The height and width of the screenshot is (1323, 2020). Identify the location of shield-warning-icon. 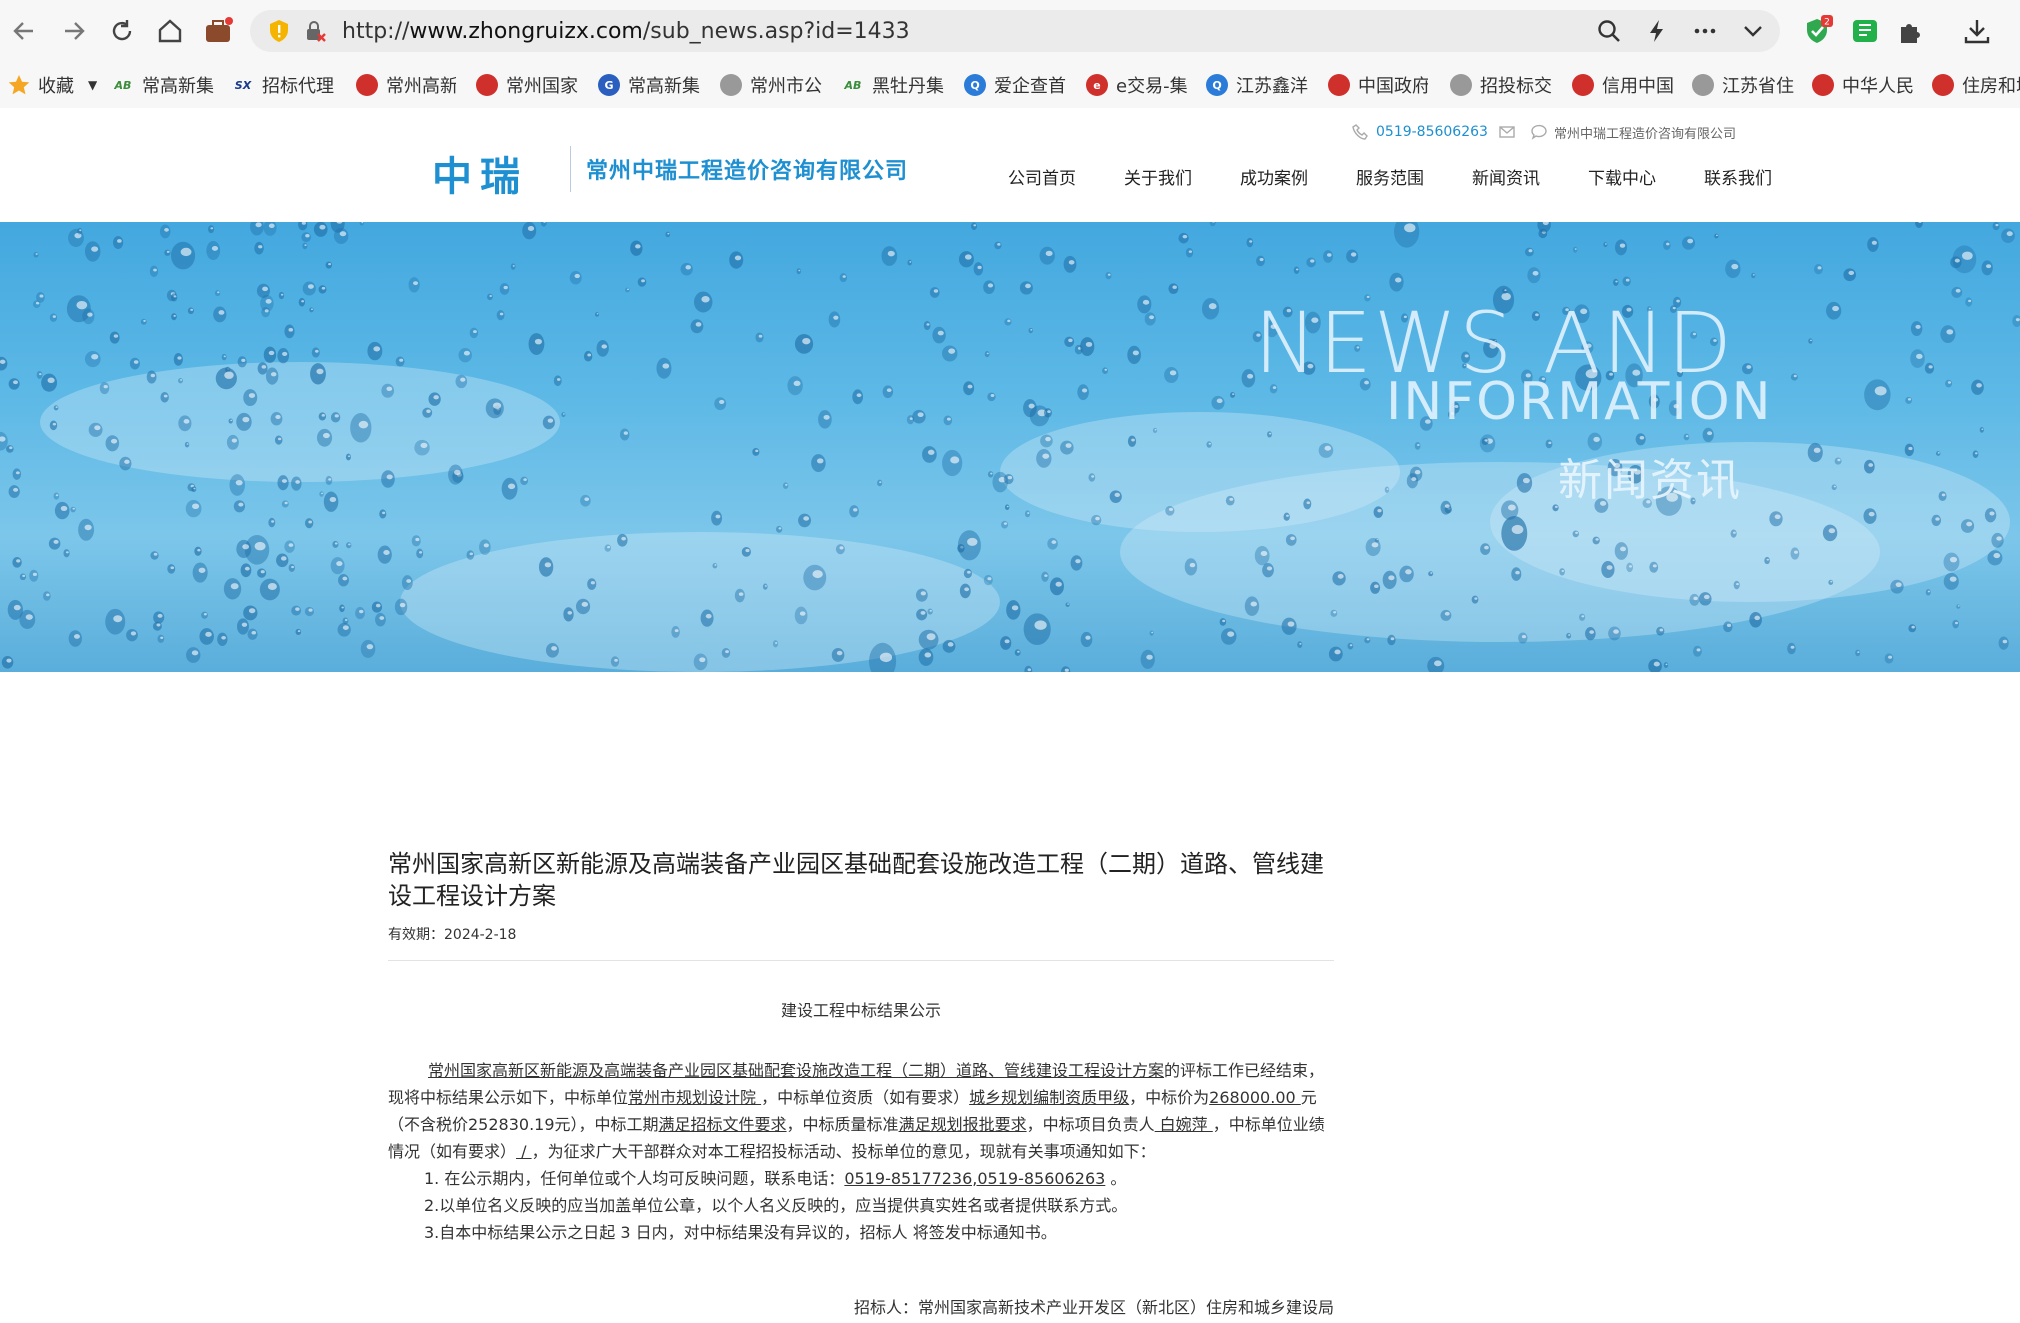
(279, 31).